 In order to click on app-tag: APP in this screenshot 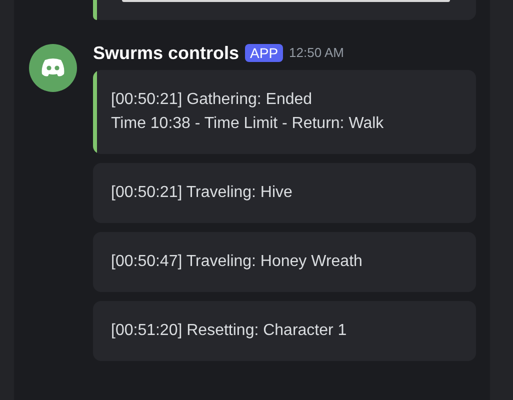, I will do `click(264, 53)`.